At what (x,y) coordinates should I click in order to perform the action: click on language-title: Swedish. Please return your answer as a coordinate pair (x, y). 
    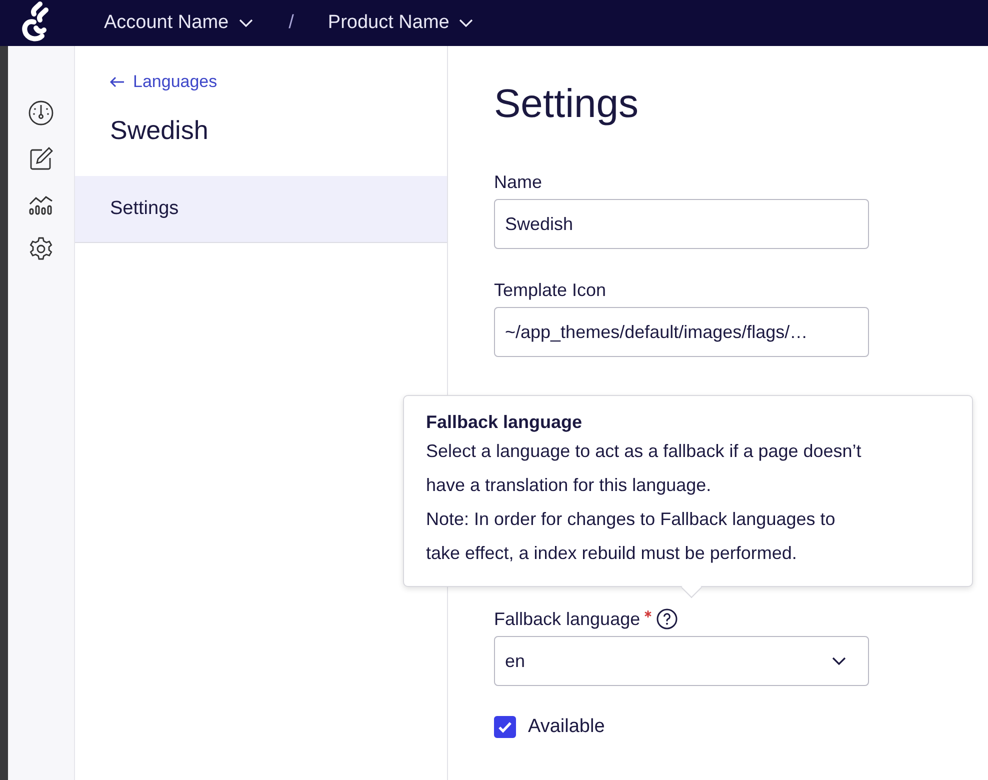
    Looking at the image, I should click on (160, 130).